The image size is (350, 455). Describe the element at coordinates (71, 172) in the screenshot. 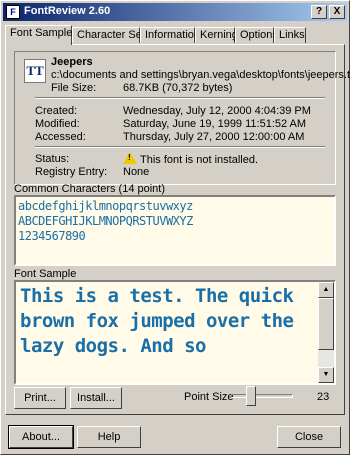

I see `registry-label: Registry Entry:` at that location.